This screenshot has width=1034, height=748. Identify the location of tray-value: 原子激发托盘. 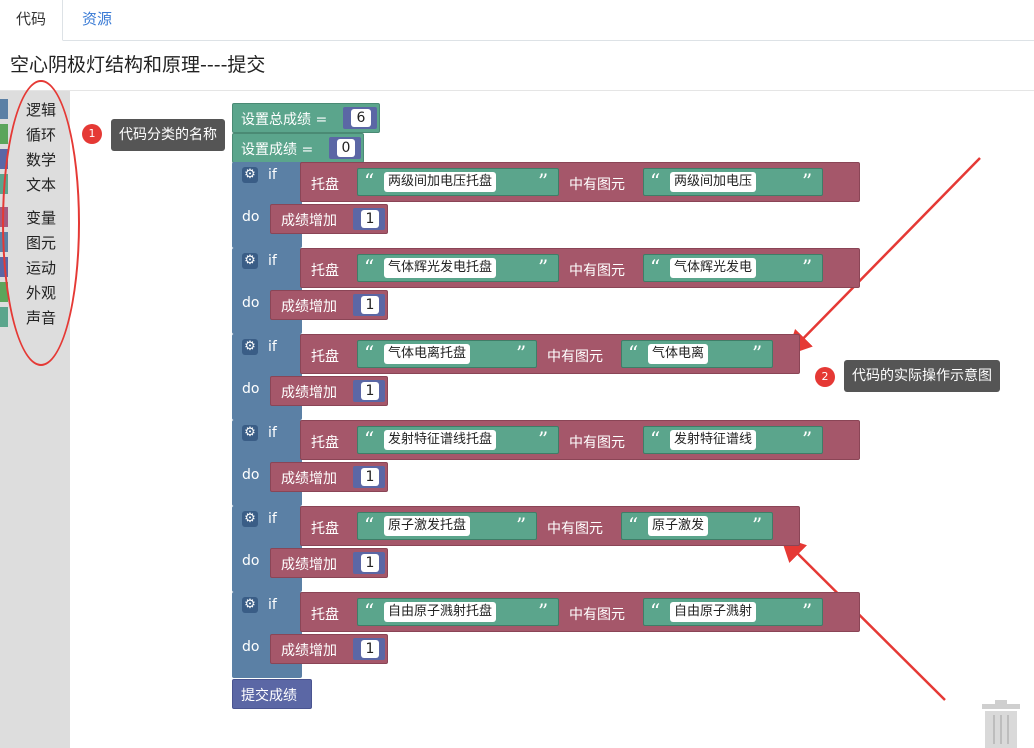
(427, 526).